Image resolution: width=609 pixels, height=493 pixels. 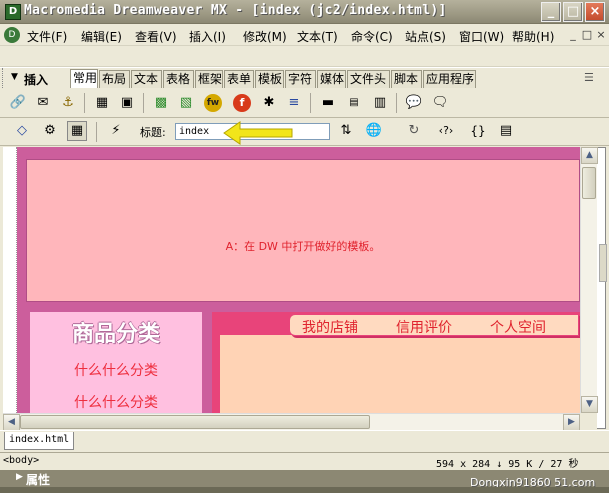 What do you see at coordinates (331, 79) in the screenshot?
I see `tab-media: 媒体` at bounding box center [331, 79].